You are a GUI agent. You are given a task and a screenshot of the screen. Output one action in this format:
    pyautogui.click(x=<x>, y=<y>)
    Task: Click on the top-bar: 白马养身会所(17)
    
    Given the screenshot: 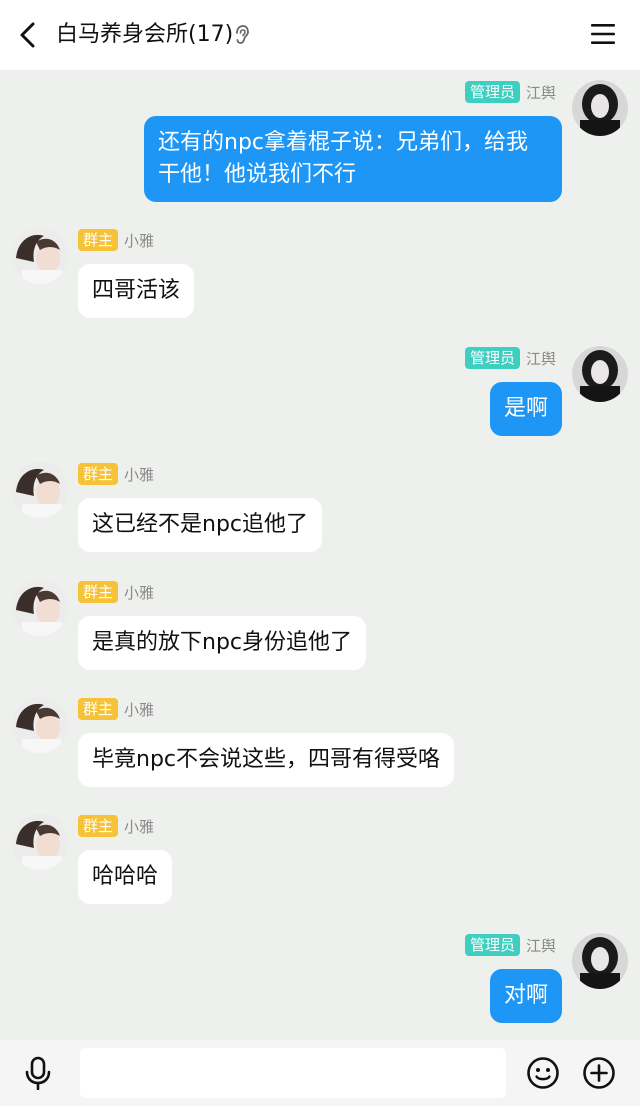 What is the action you would take?
    pyautogui.click(x=320, y=35)
    